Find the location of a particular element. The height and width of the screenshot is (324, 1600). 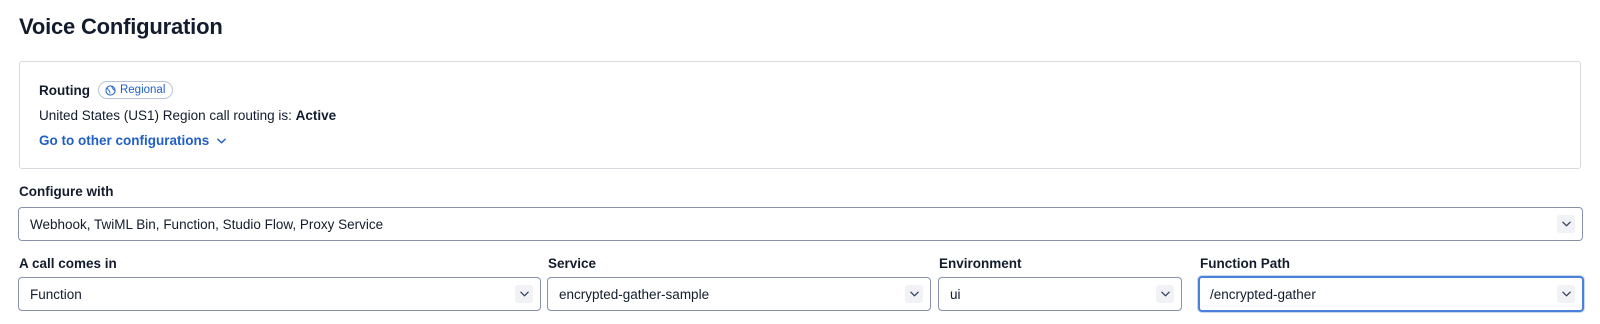

function-path-label: Function Path is located at coordinates (1245, 263).